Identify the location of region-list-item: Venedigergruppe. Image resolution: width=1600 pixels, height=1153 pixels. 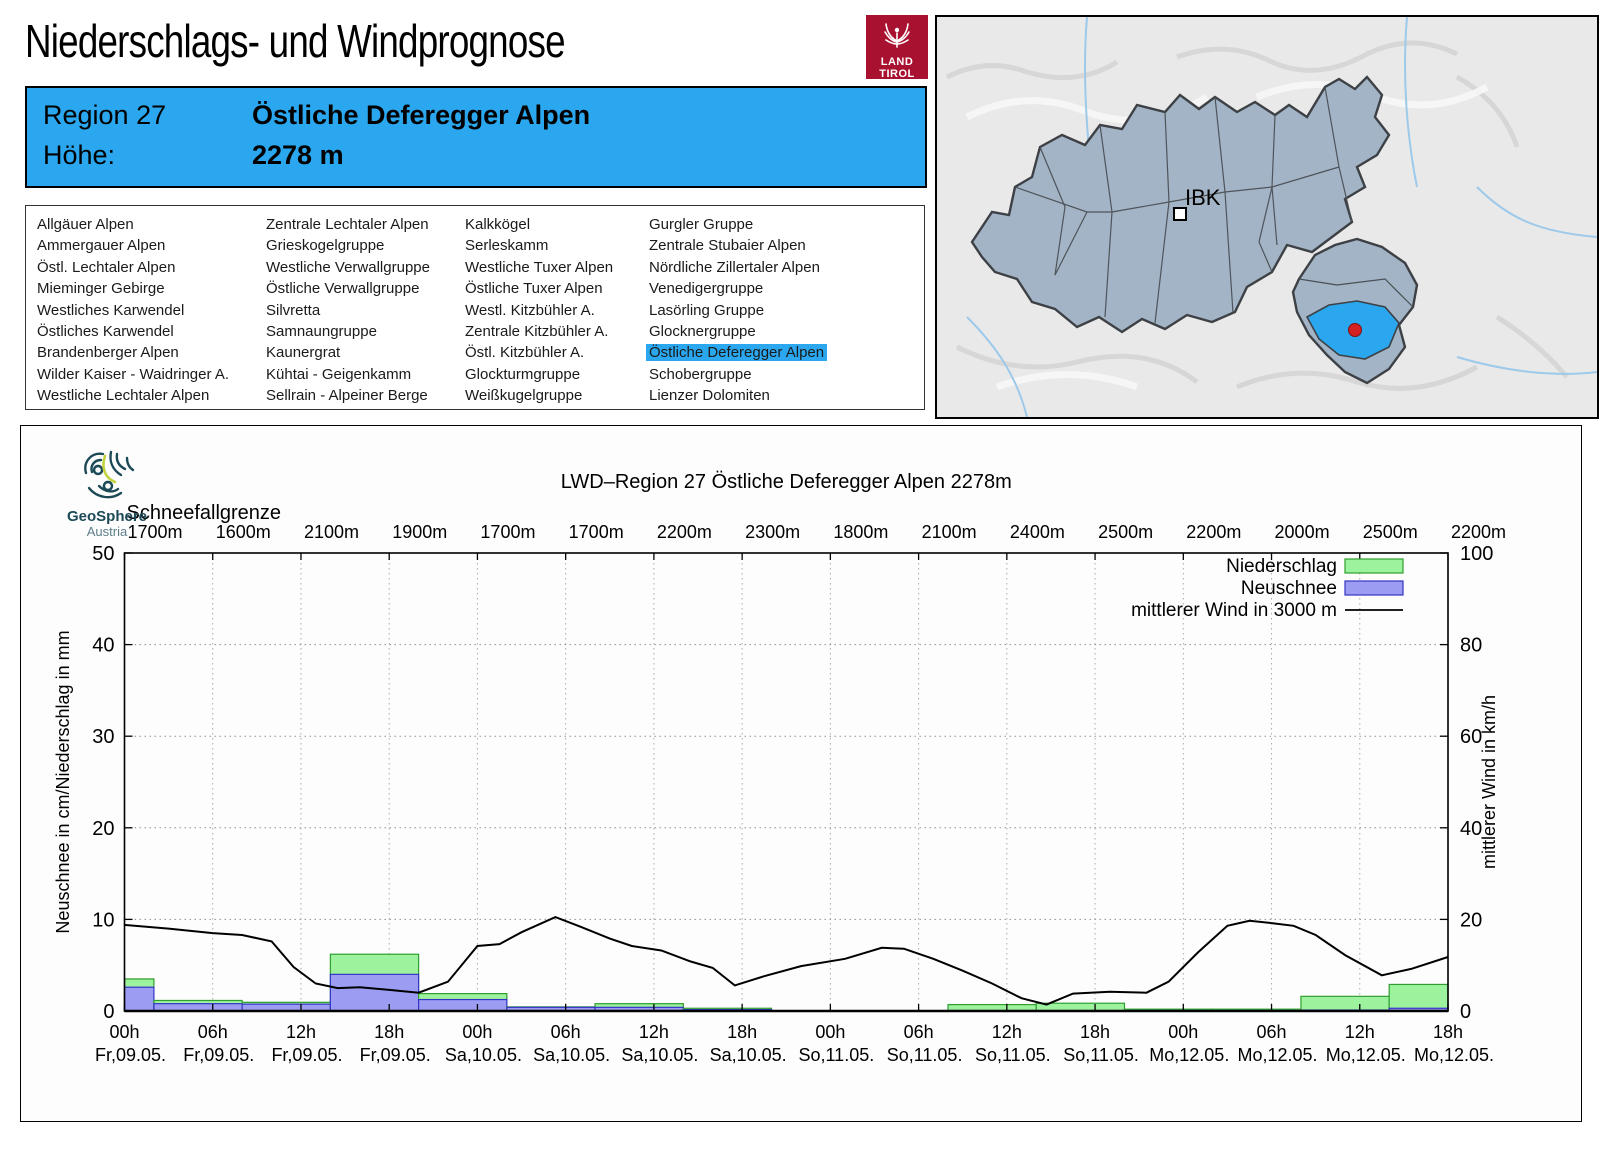
(736, 288).